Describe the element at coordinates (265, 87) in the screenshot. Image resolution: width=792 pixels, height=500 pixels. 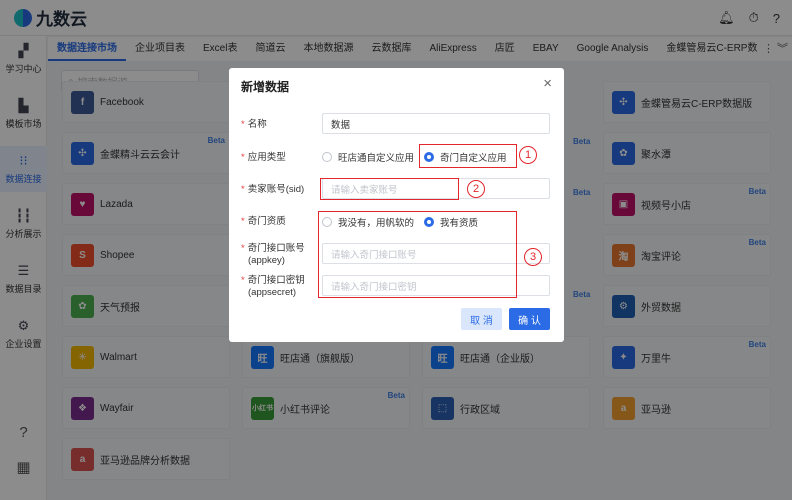
I see `modal-title: 新增数据` at that location.